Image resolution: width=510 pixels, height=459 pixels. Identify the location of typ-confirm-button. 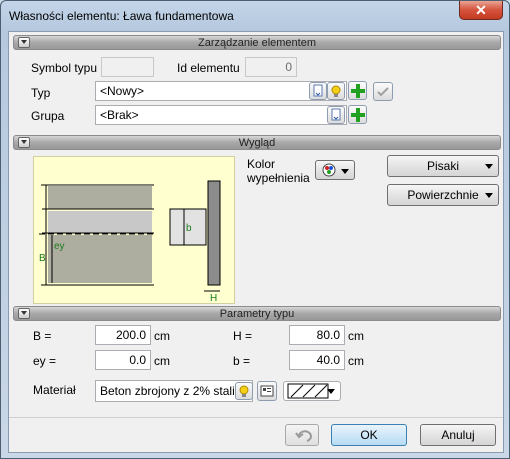
(383, 91).